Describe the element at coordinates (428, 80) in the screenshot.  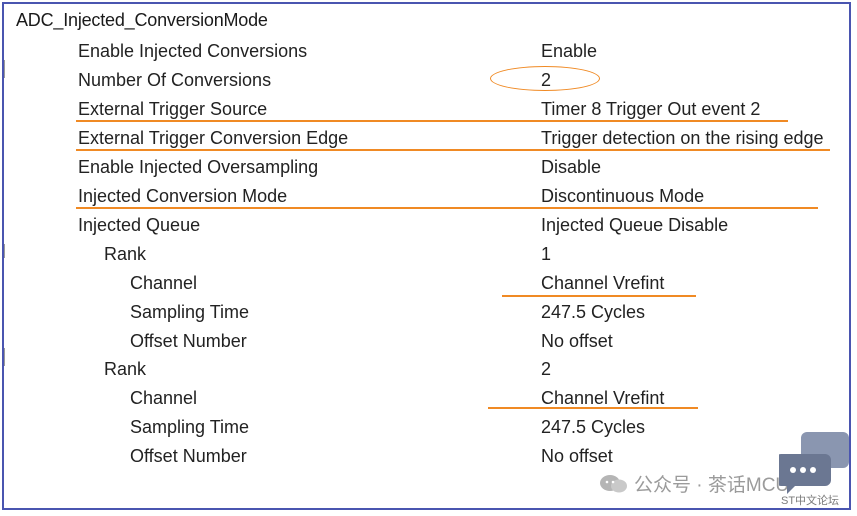
I see `property-row: Number Of Conversions 2` at that location.